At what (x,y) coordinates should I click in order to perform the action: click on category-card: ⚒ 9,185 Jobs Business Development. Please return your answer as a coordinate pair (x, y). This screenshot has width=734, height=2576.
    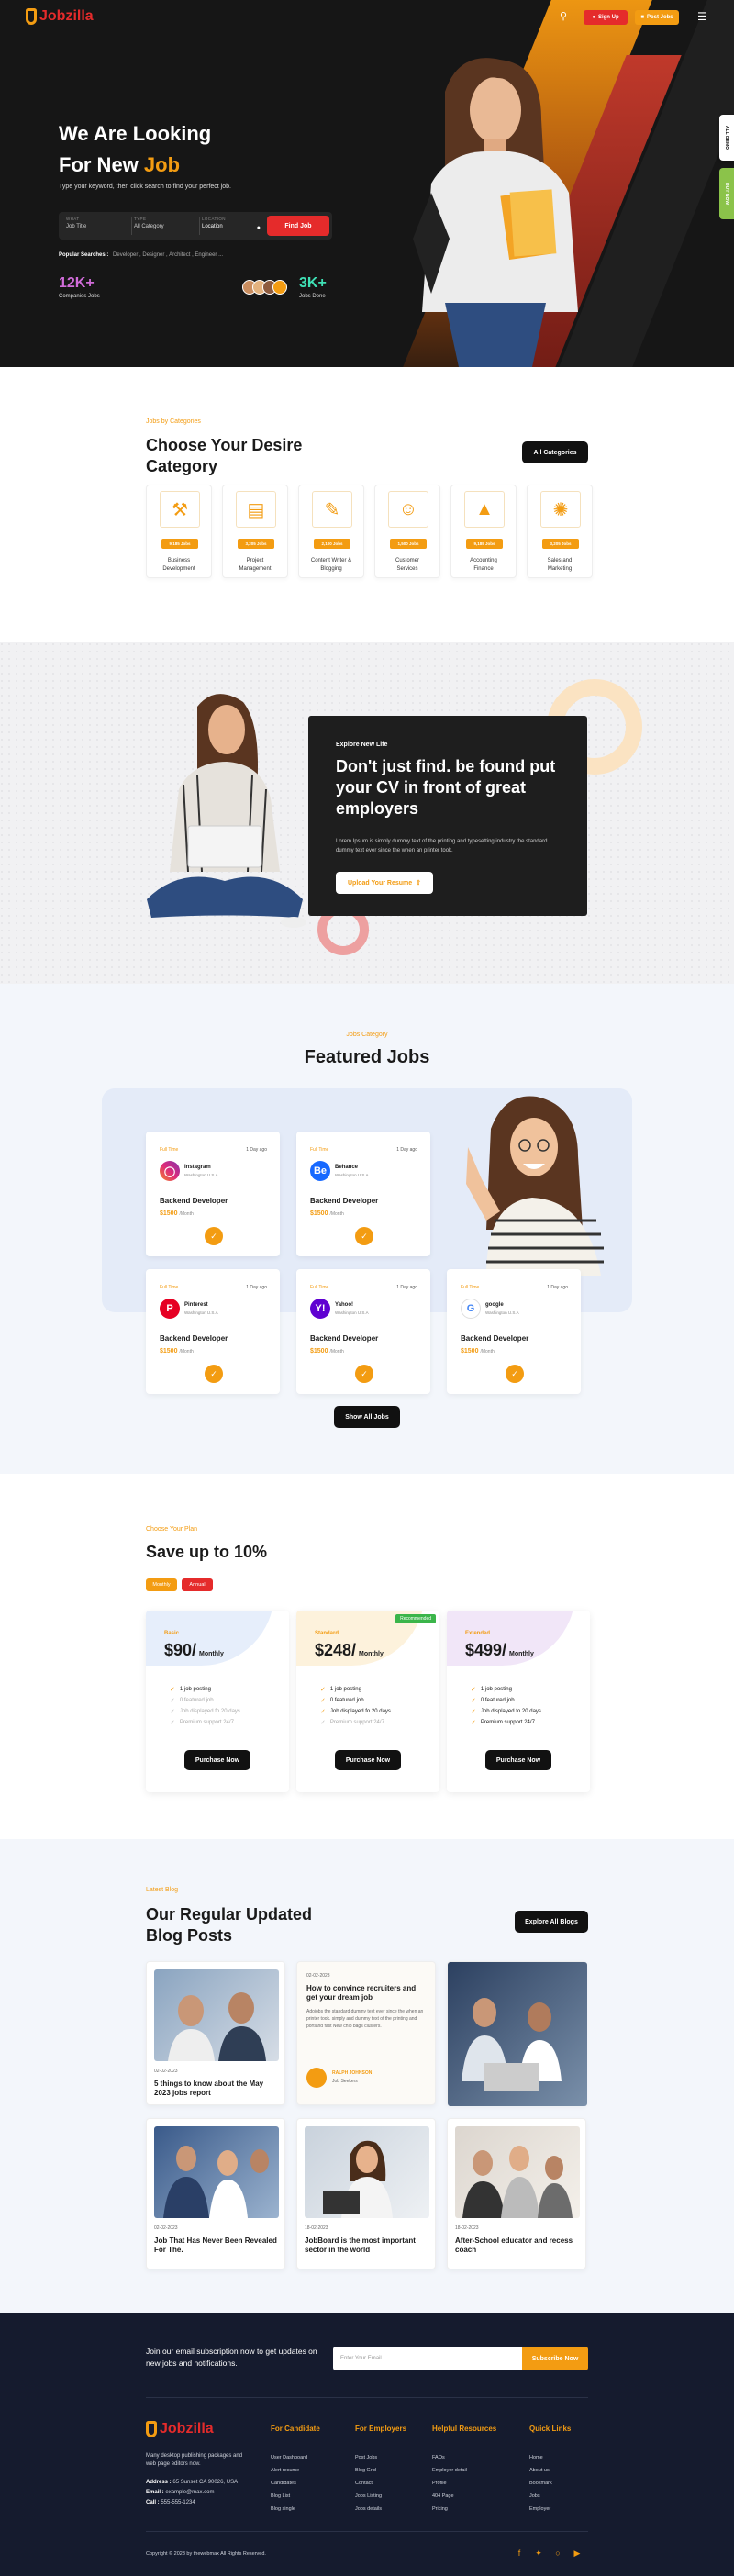
    Looking at the image, I should click on (179, 531).